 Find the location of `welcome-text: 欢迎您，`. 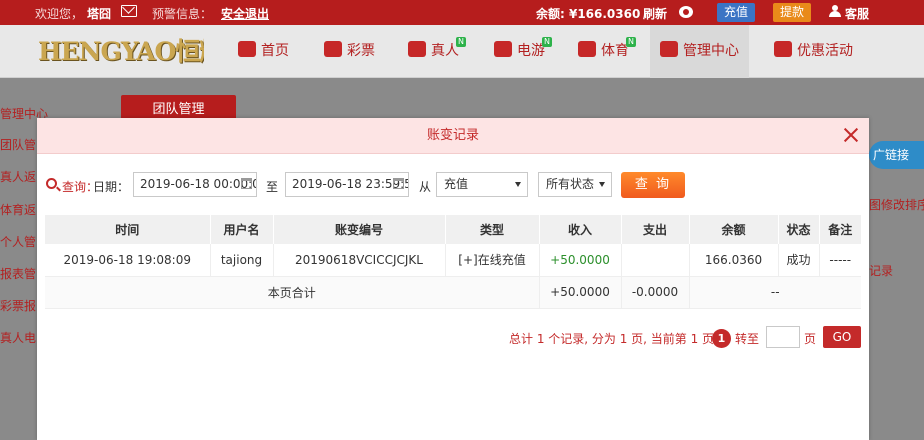

welcome-text: 欢迎您， is located at coordinates (59, 14).